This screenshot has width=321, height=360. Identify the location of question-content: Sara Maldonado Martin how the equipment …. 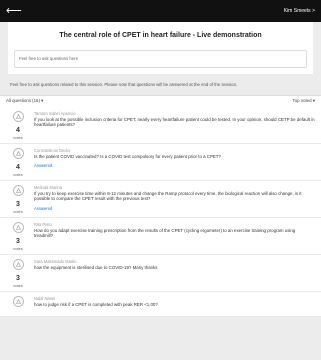
(172, 273).